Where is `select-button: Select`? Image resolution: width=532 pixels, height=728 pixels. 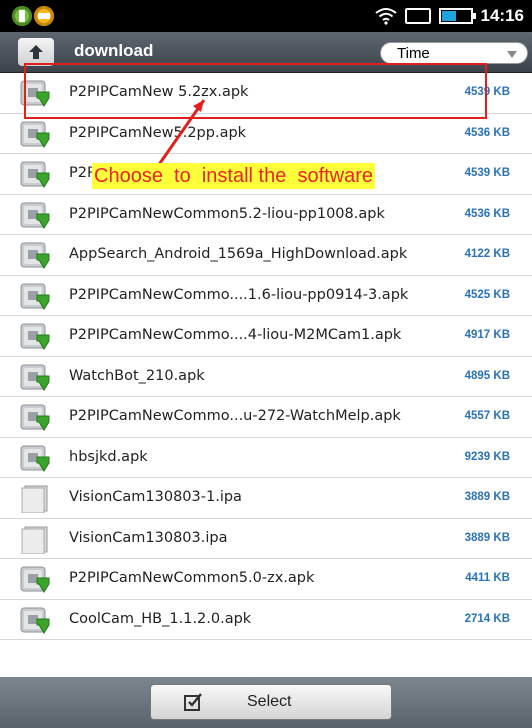 select-button: Select is located at coordinates (271, 702).